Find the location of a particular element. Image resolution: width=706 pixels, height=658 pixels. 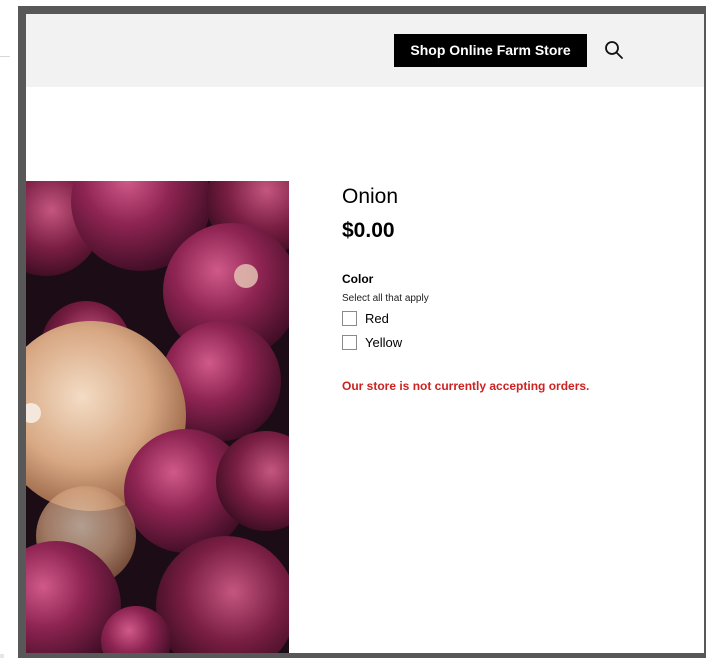

option-group-help: Select all that apply is located at coordinates (385, 298).